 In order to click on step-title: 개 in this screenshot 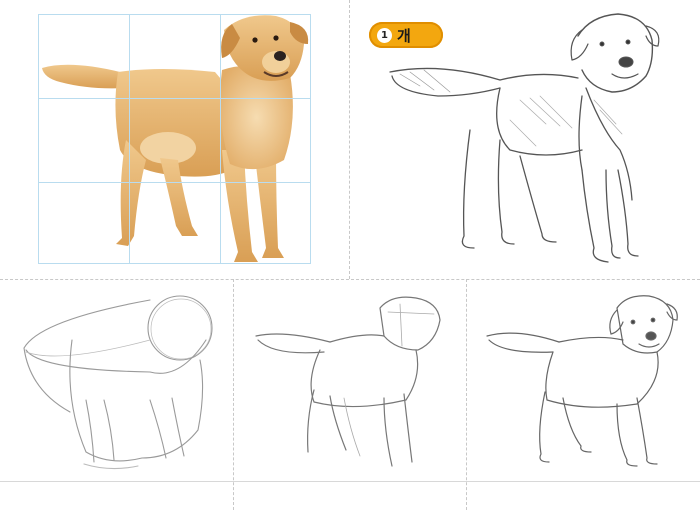, I will do `click(404, 35)`.